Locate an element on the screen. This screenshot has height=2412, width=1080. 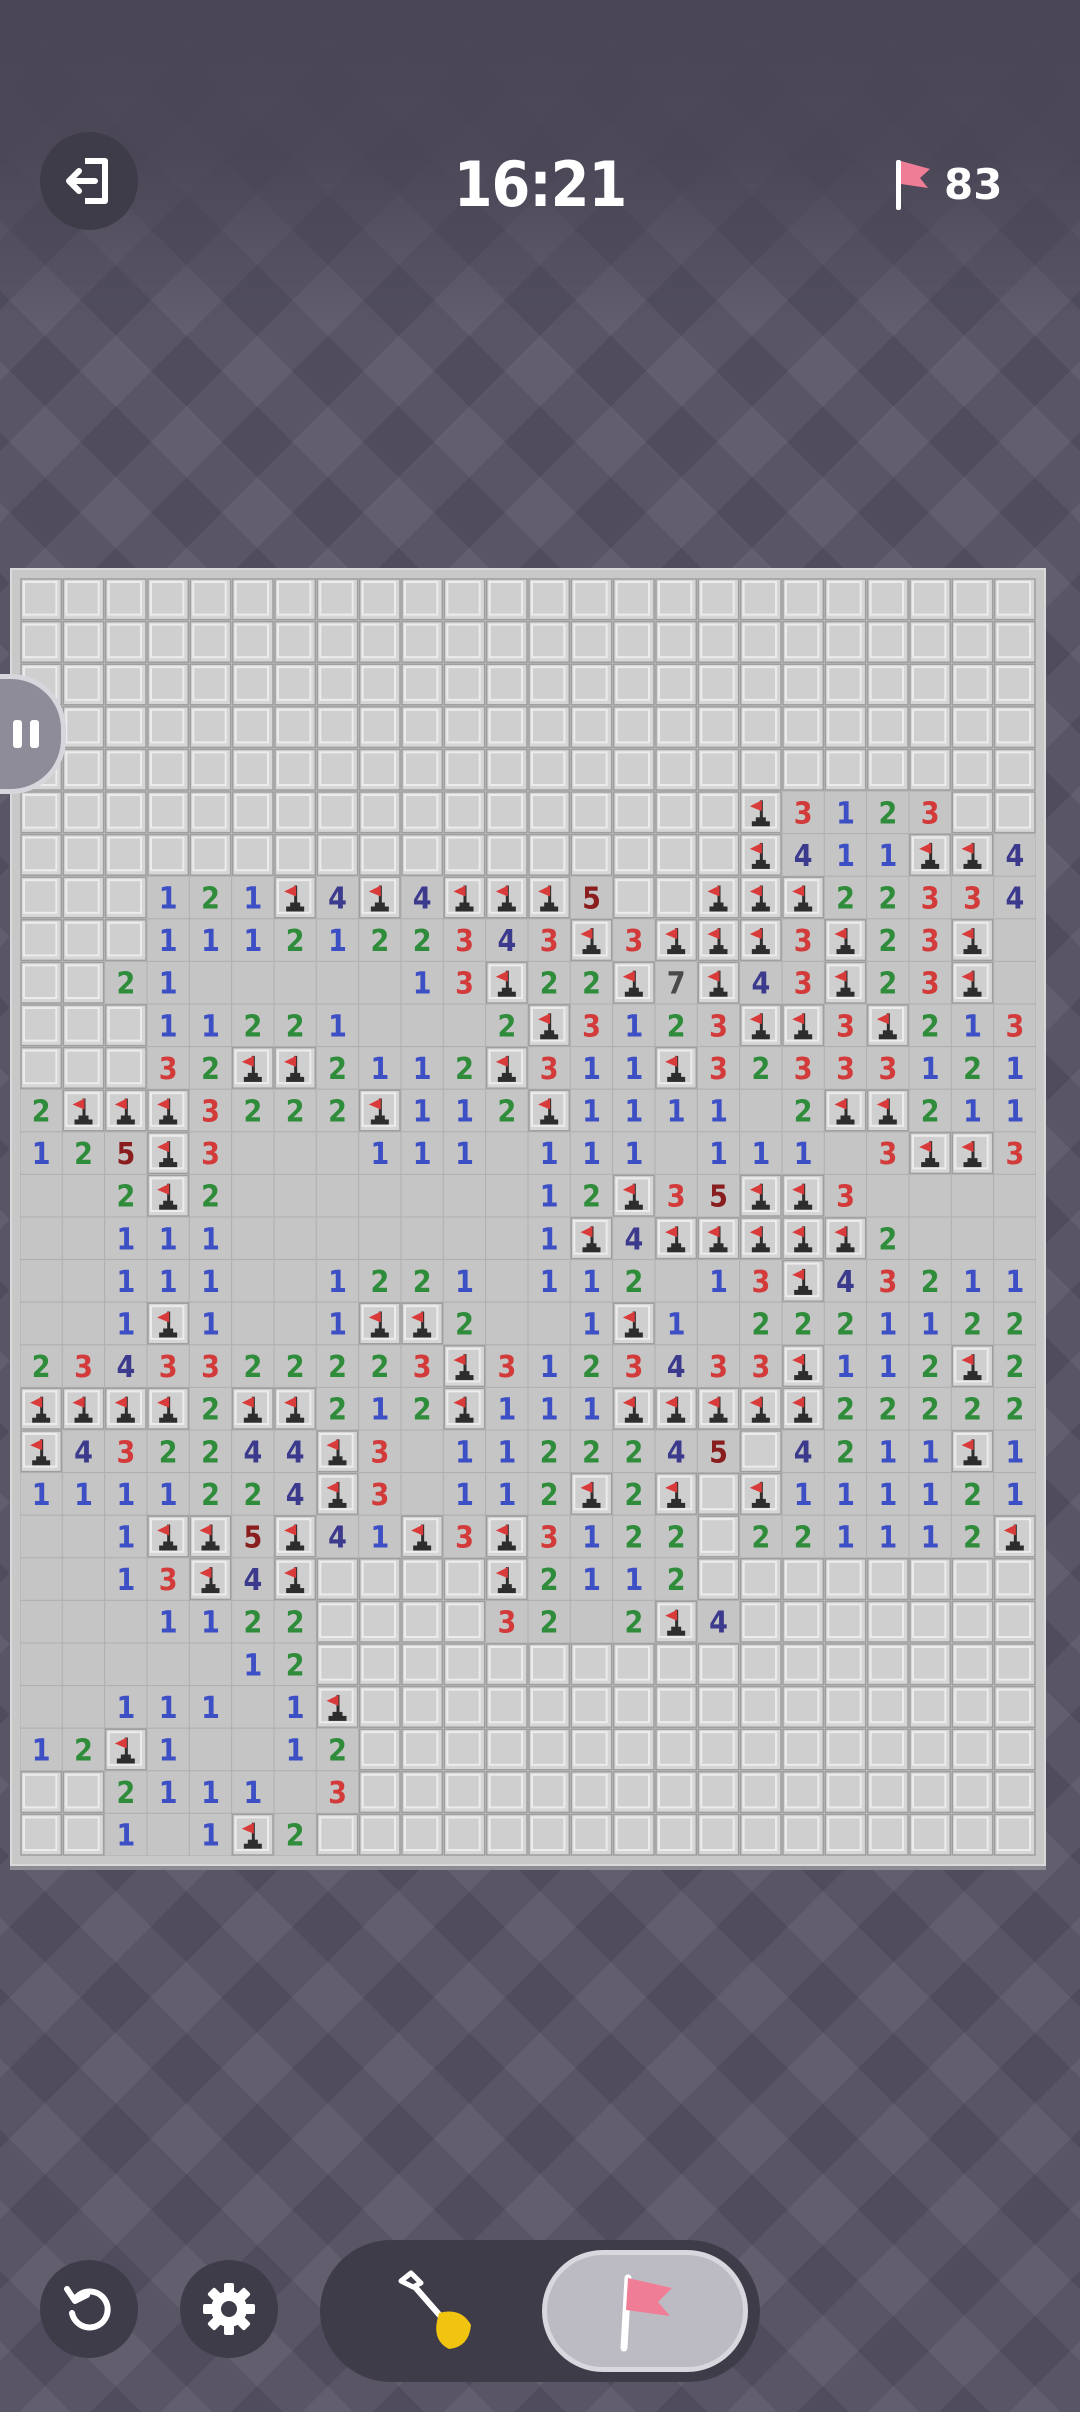
cell-r22-c14: 2 is located at coordinates (634, 1536).